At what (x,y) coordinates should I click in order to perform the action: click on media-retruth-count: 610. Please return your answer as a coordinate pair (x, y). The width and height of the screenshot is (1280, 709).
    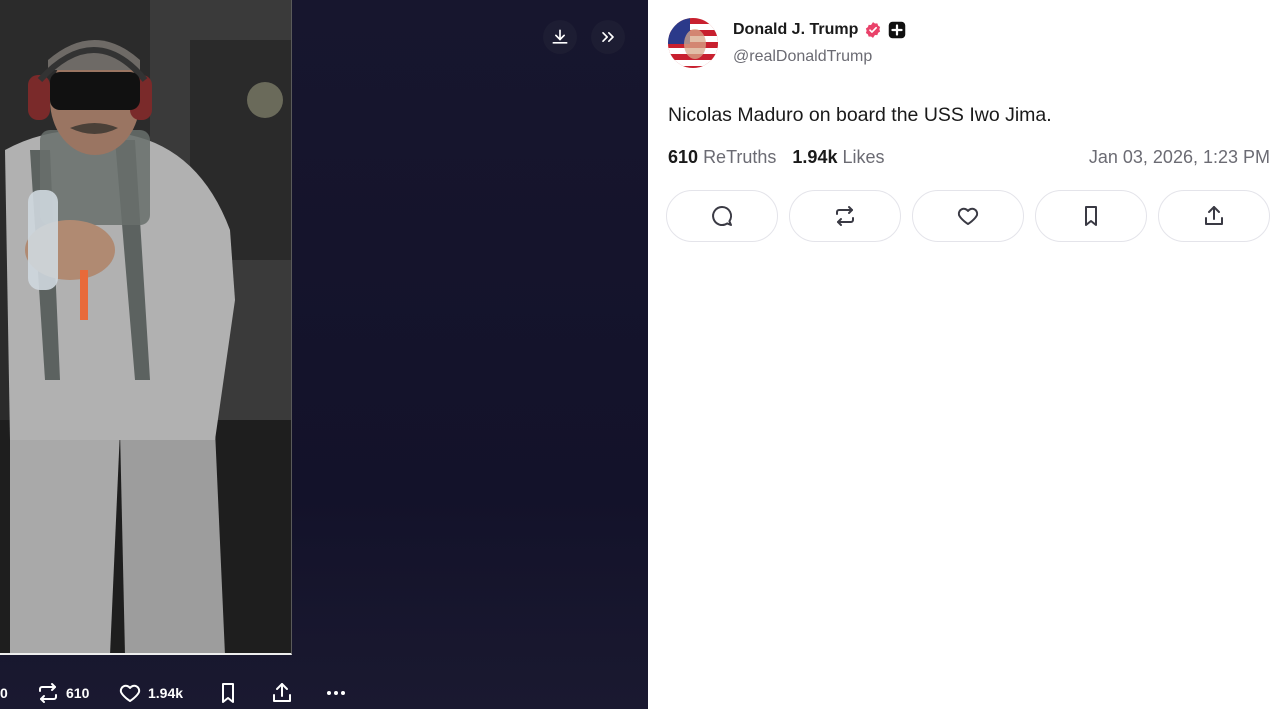
    Looking at the image, I should click on (78, 692).